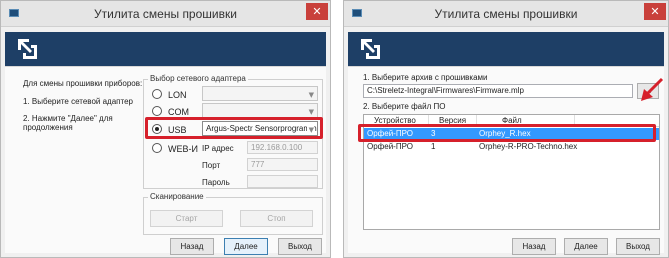  Describe the element at coordinates (211, 165) in the screenshot. I see `port-label: Порт` at that location.